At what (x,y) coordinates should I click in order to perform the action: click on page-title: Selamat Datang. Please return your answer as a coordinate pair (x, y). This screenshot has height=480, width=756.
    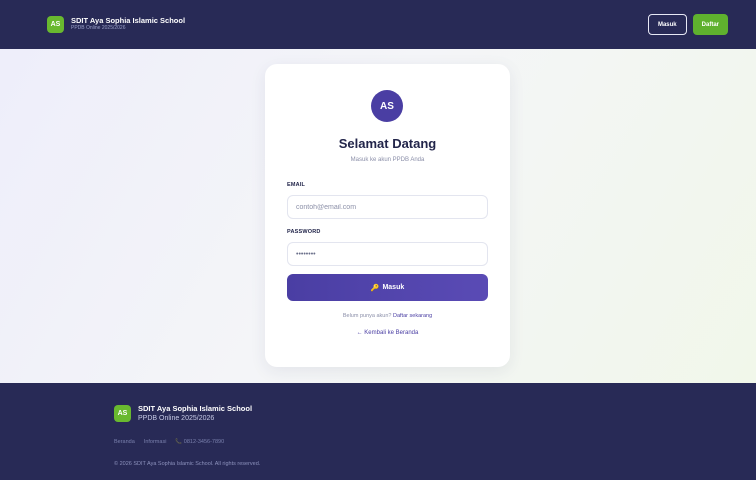
    Looking at the image, I should click on (387, 143).